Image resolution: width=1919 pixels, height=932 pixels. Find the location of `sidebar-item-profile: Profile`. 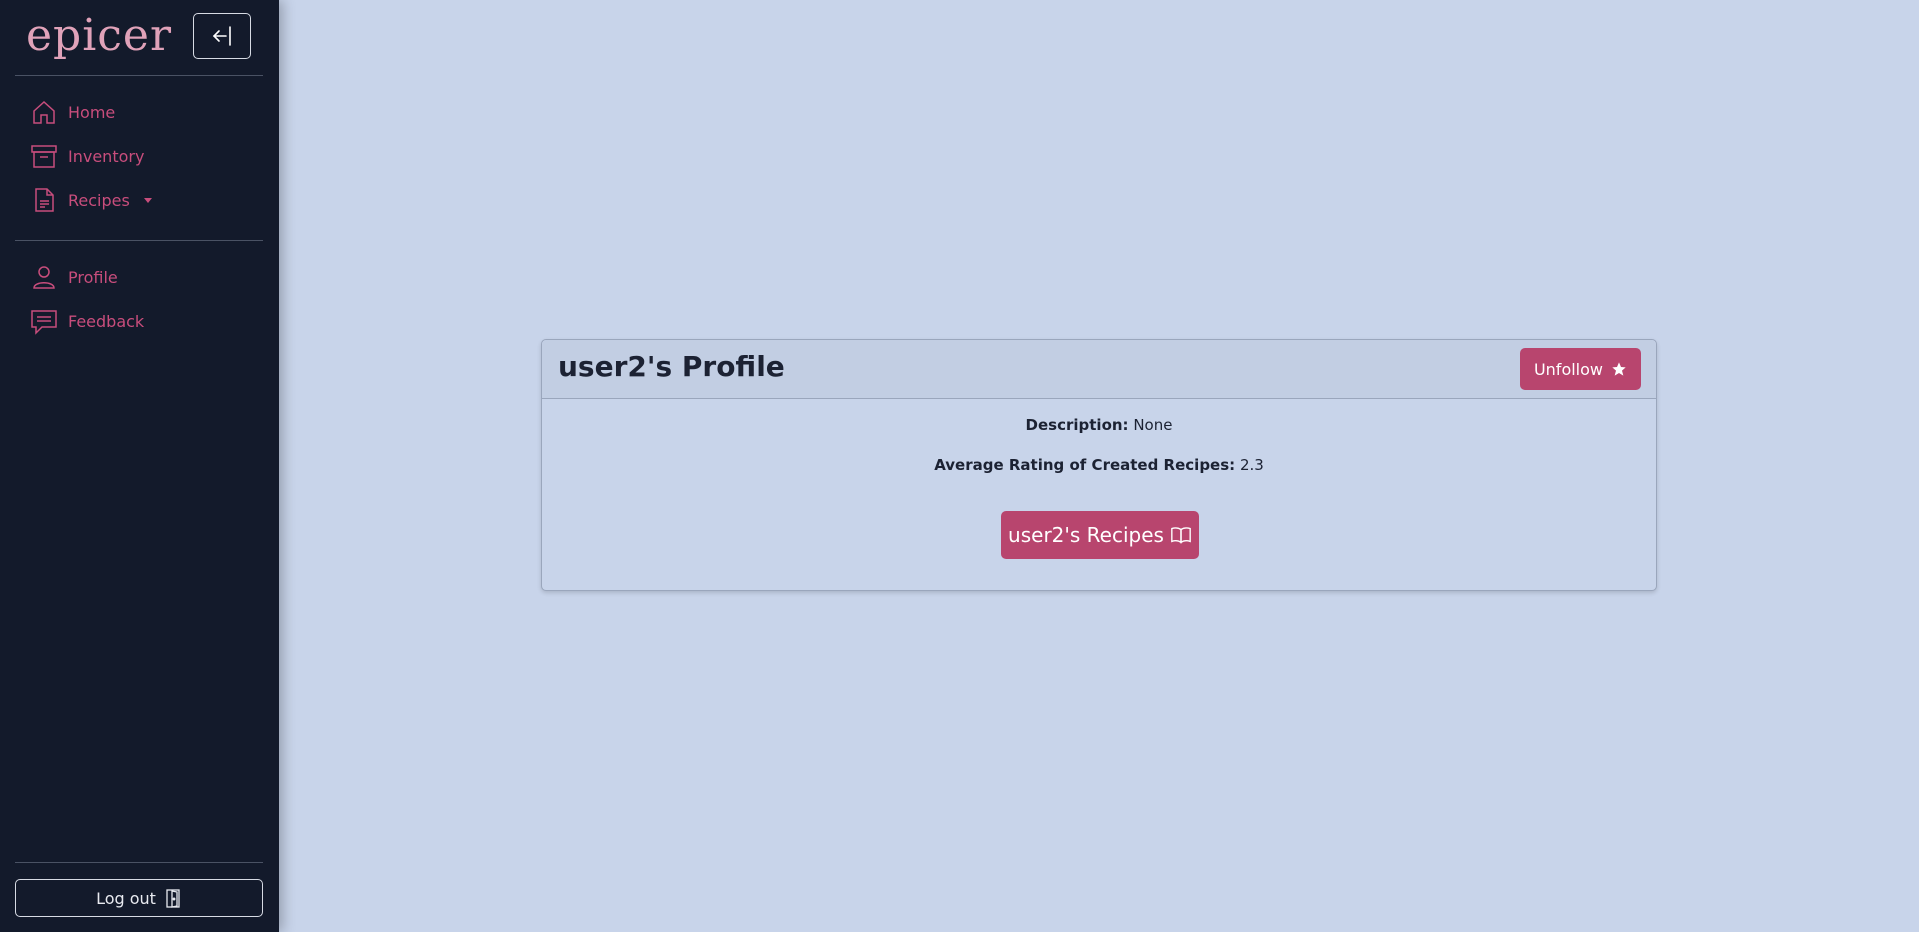

sidebar-item-profile: Profile is located at coordinates (74, 277).